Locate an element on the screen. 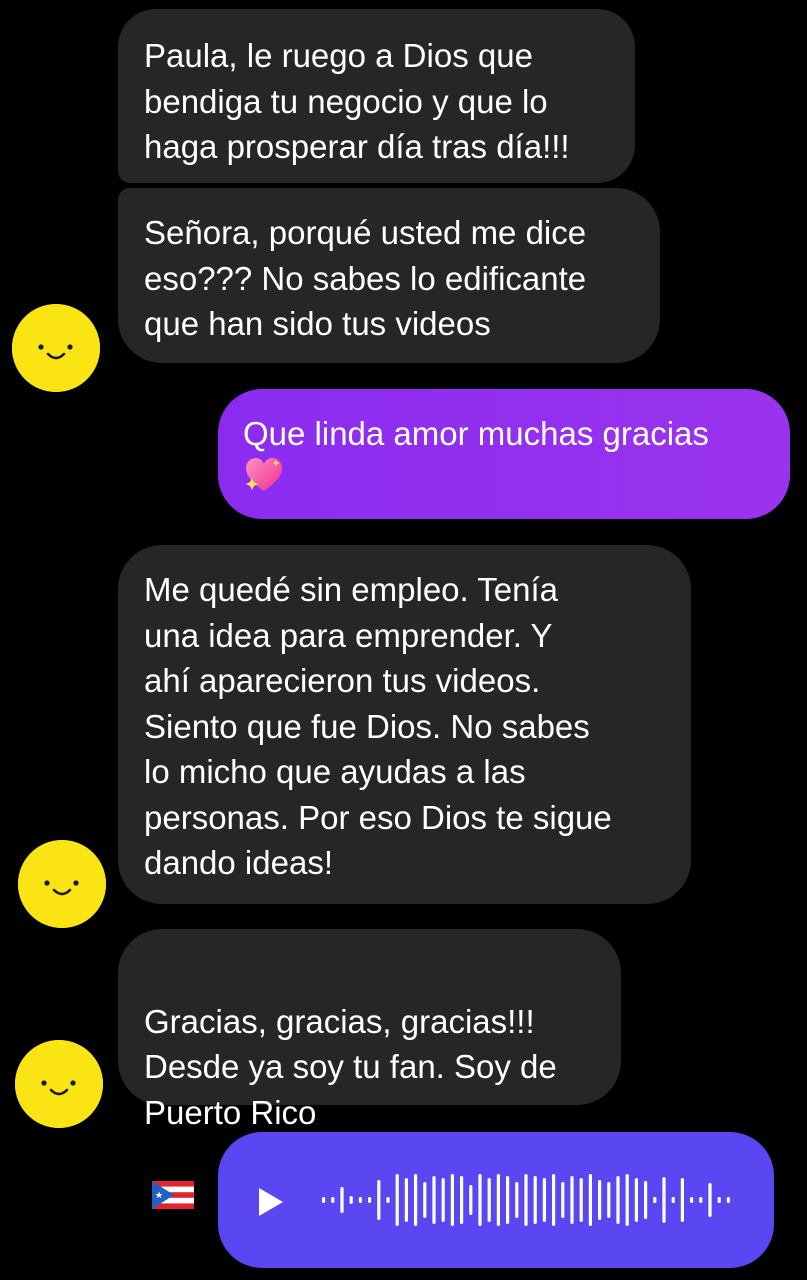  puerto-rico-flag-icon is located at coordinates (173, 1174).